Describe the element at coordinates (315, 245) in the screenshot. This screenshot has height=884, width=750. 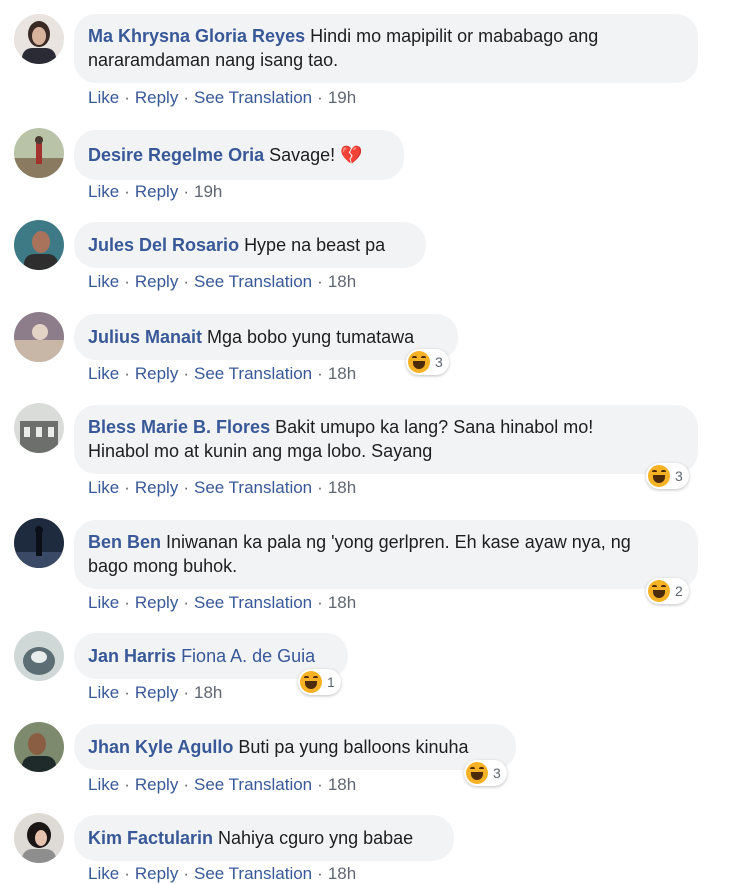
I see `comment-text: Hype na beast pa` at that location.